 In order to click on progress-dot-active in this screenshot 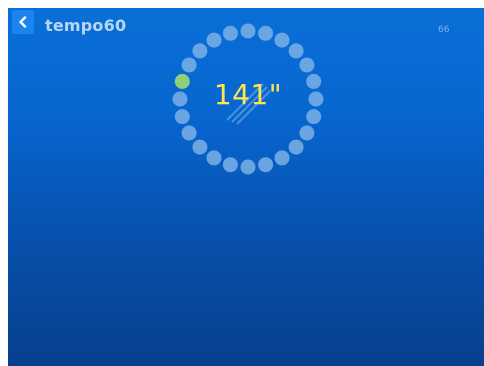, I will do `click(182, 81)`.